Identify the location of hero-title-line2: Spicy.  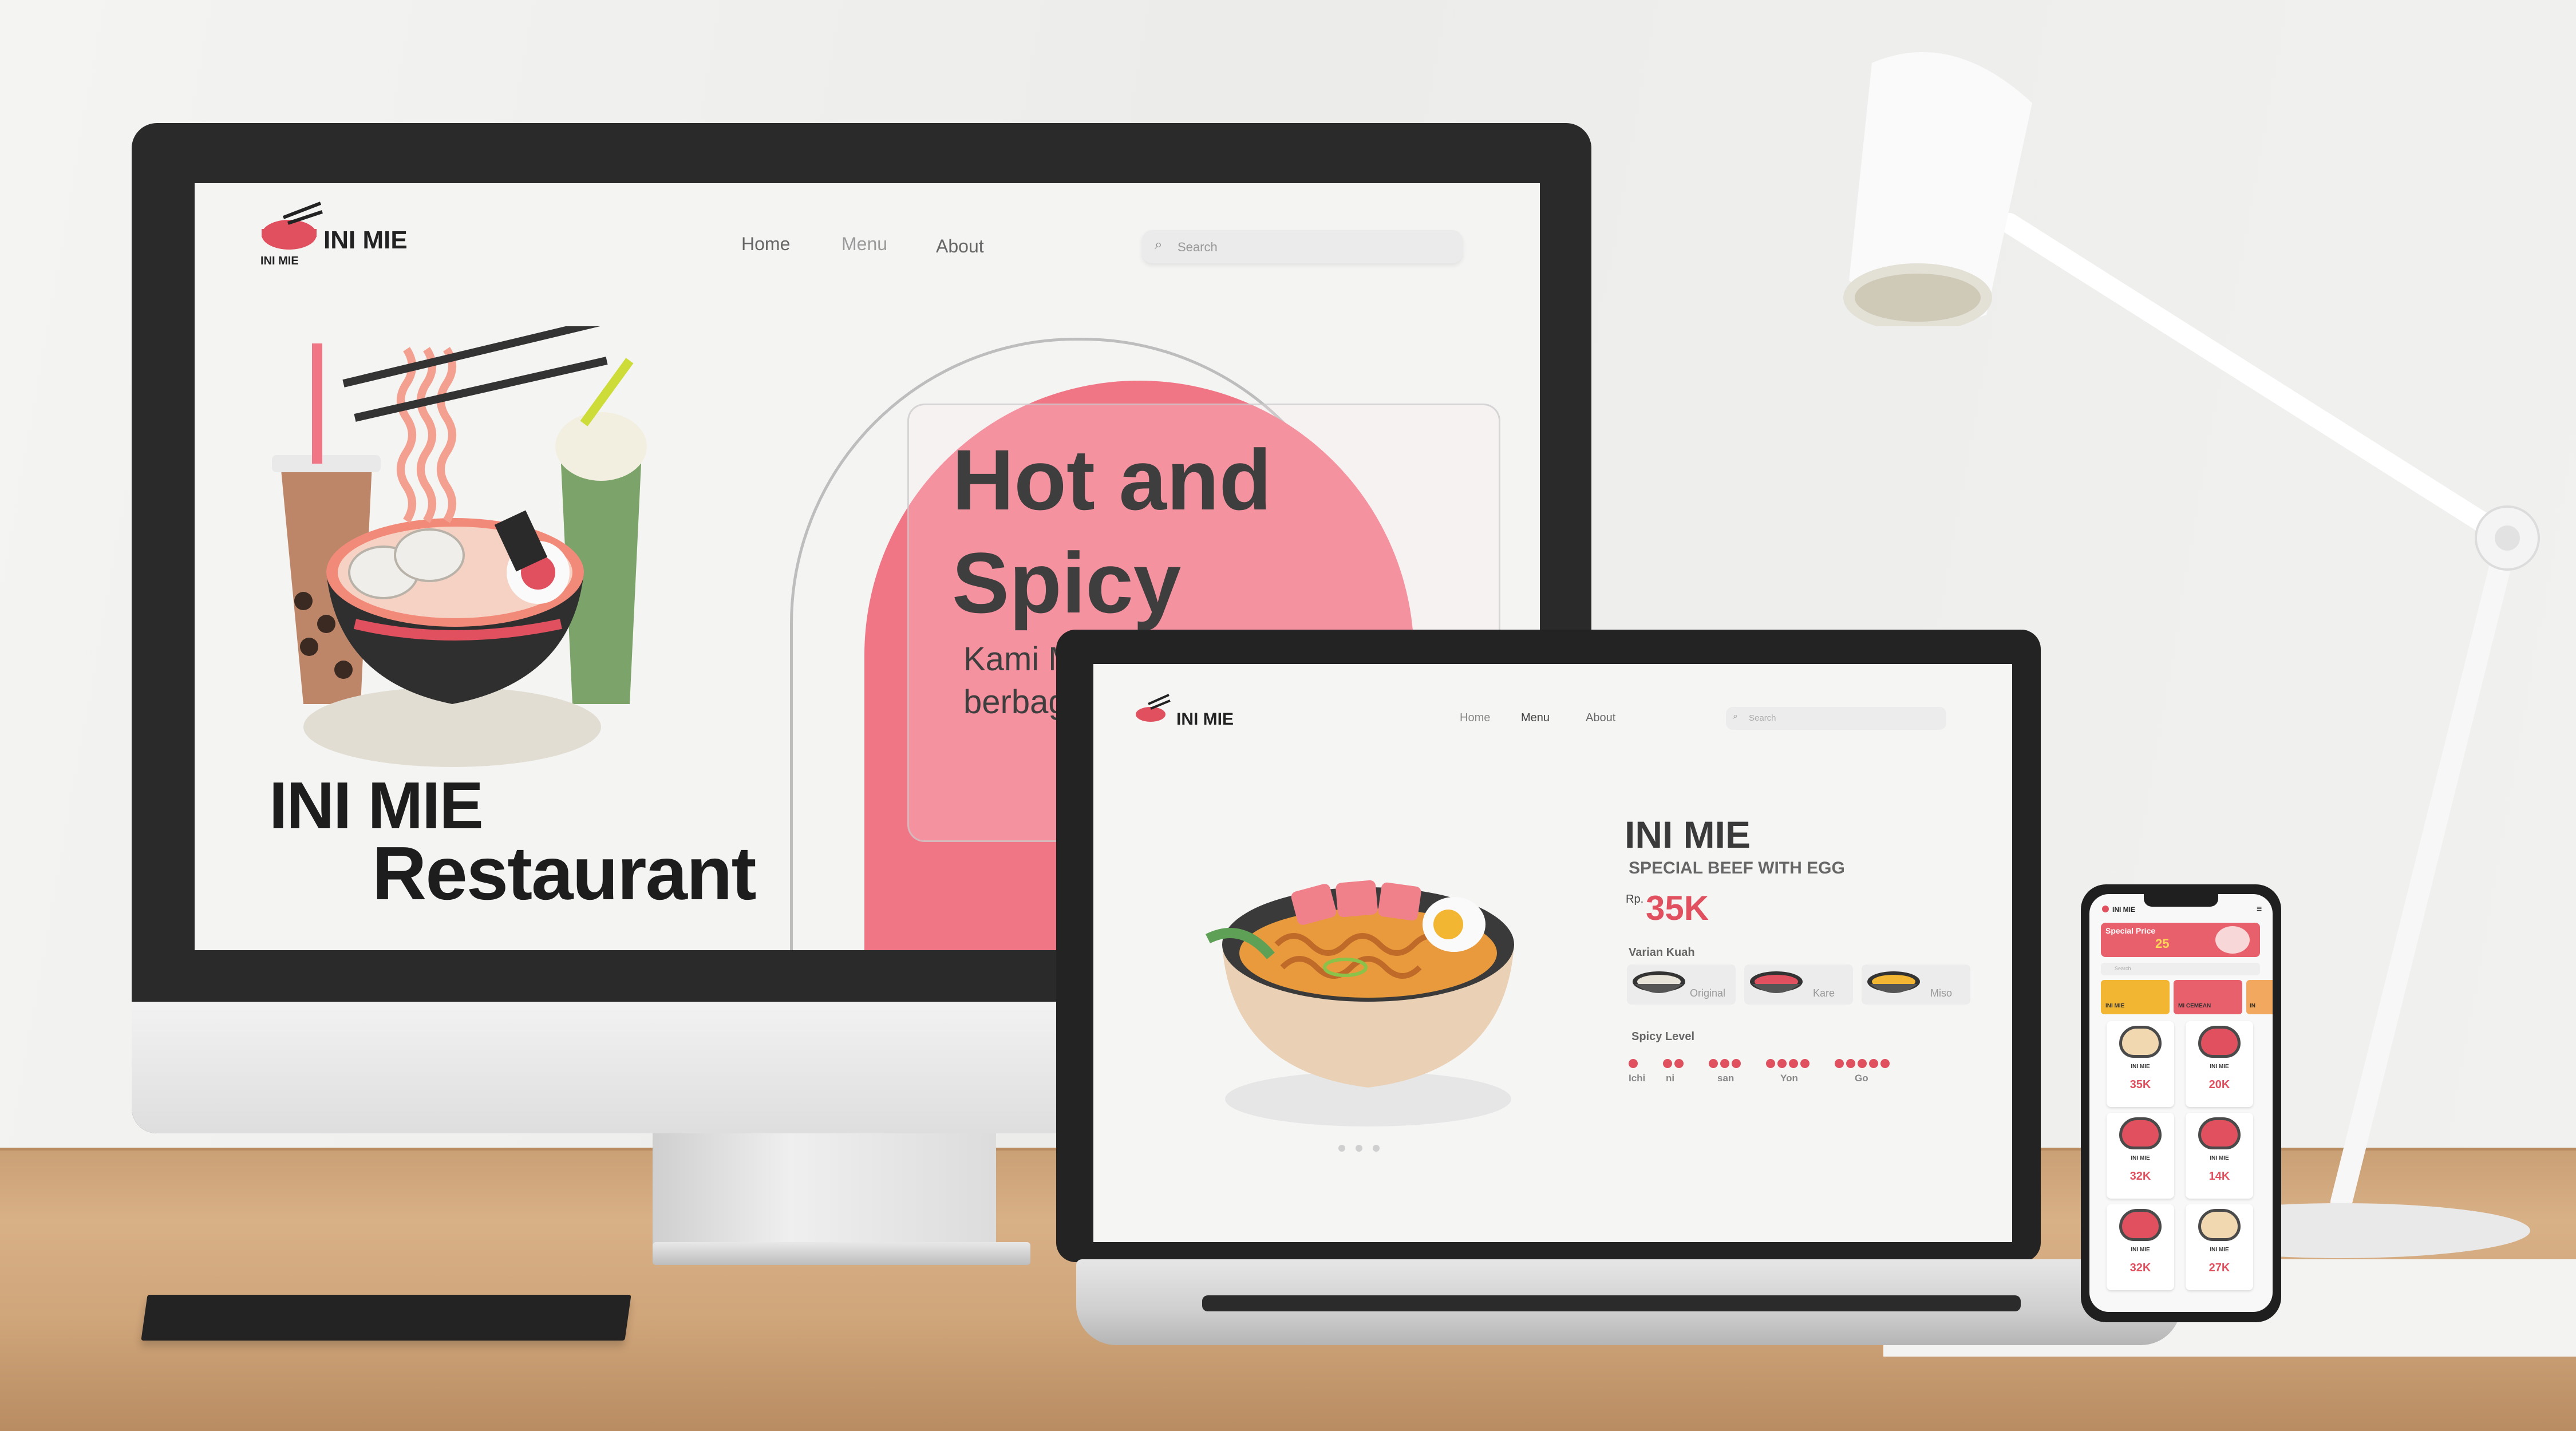
(1067, 583).